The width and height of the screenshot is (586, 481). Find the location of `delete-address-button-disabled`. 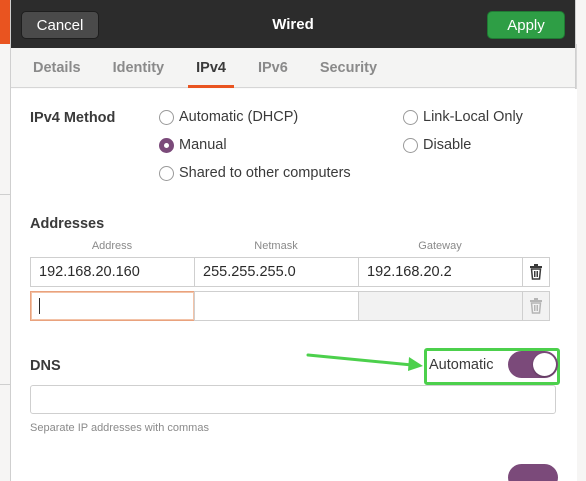

delete-address-button-disabled is located at coordinates (536, 306).